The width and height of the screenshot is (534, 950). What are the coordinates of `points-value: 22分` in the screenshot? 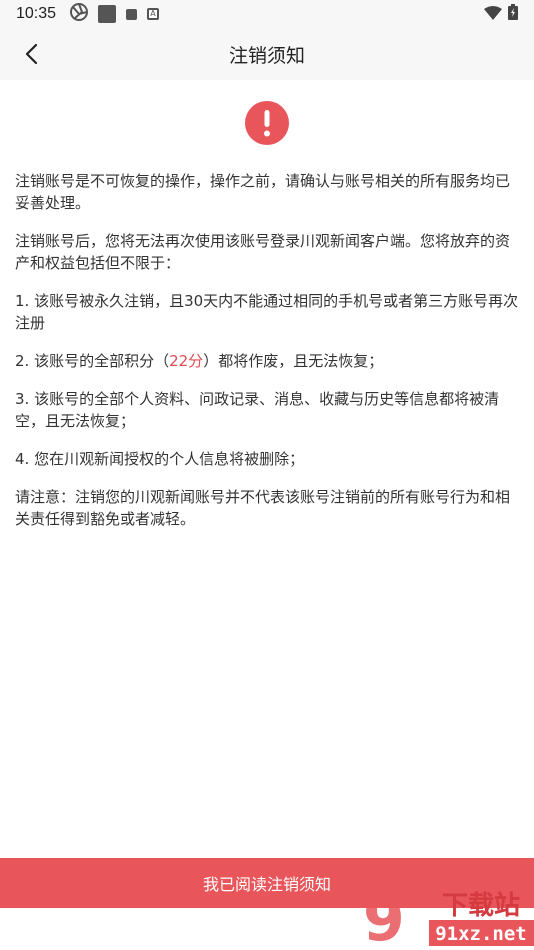 It's located at (186, 361).